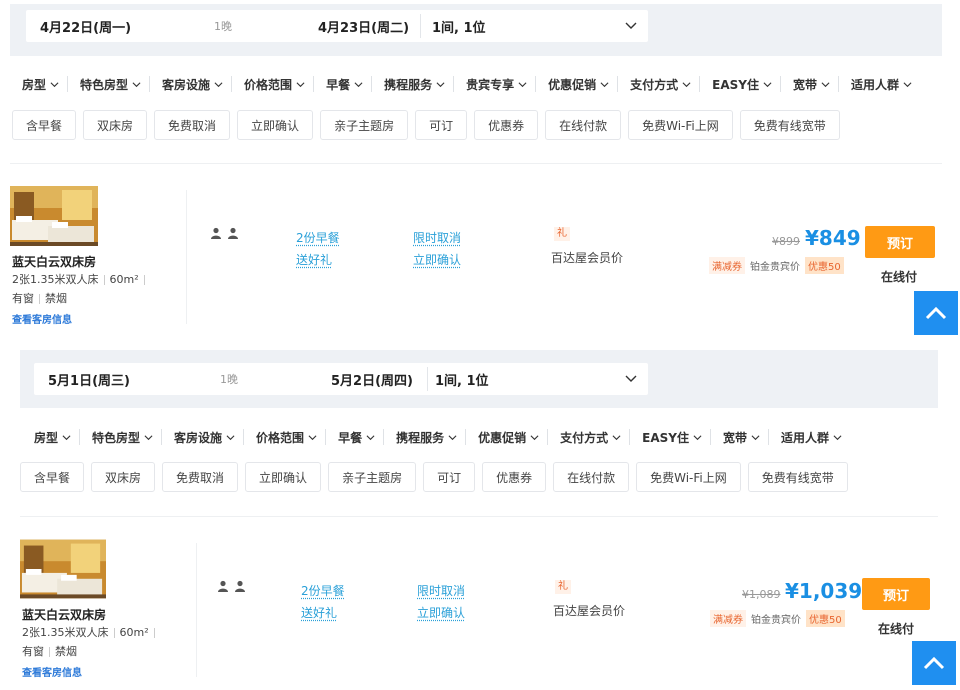 This screenshot has width=960, height=690. I want to click on occupancy, so click(231, 586).